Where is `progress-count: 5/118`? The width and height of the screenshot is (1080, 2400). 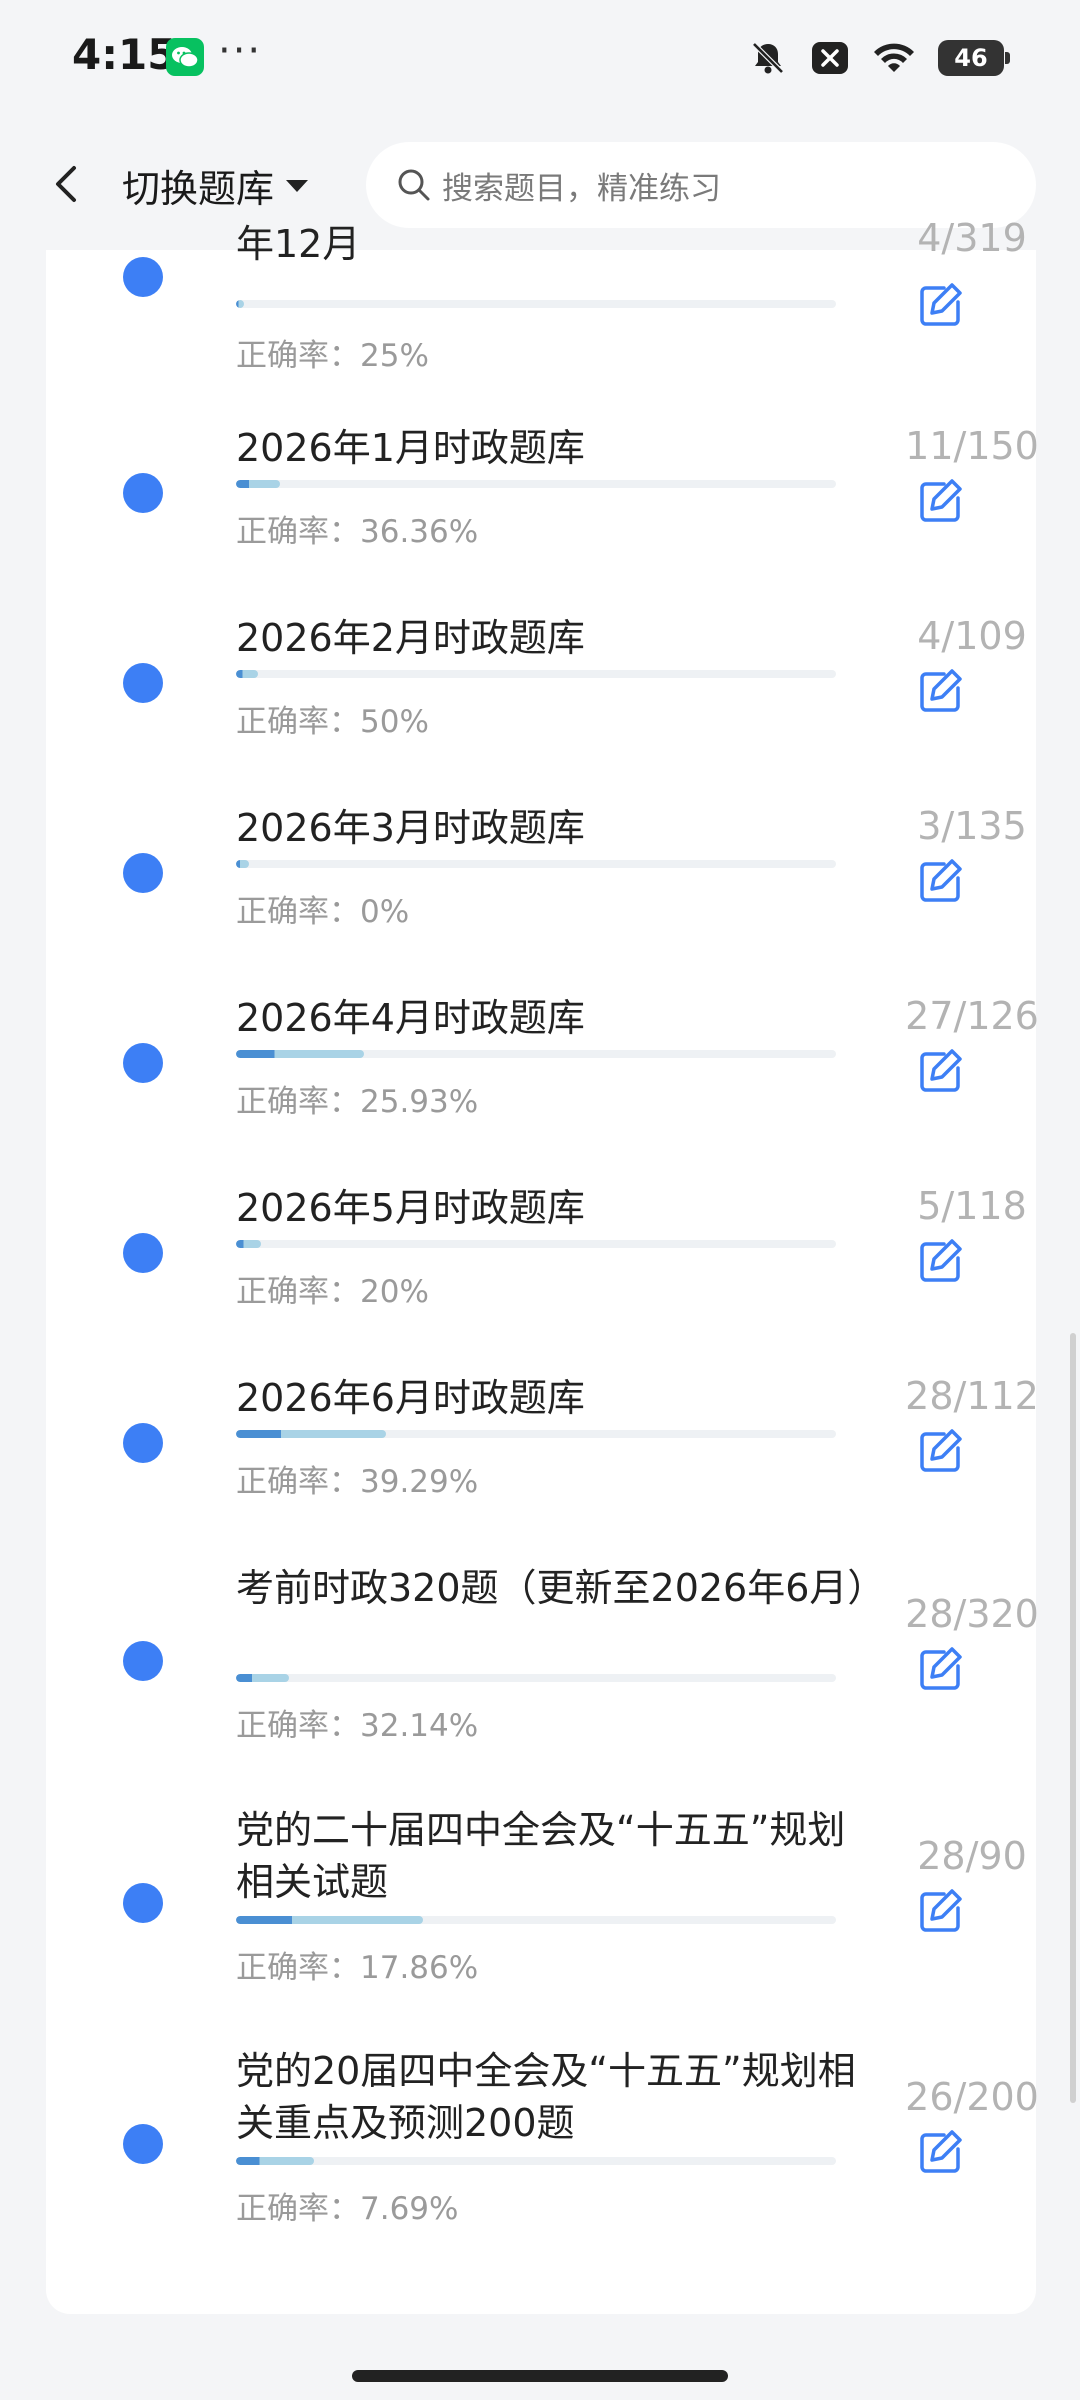
progress-count: 5/118 is located at coordinates (972, 1206).